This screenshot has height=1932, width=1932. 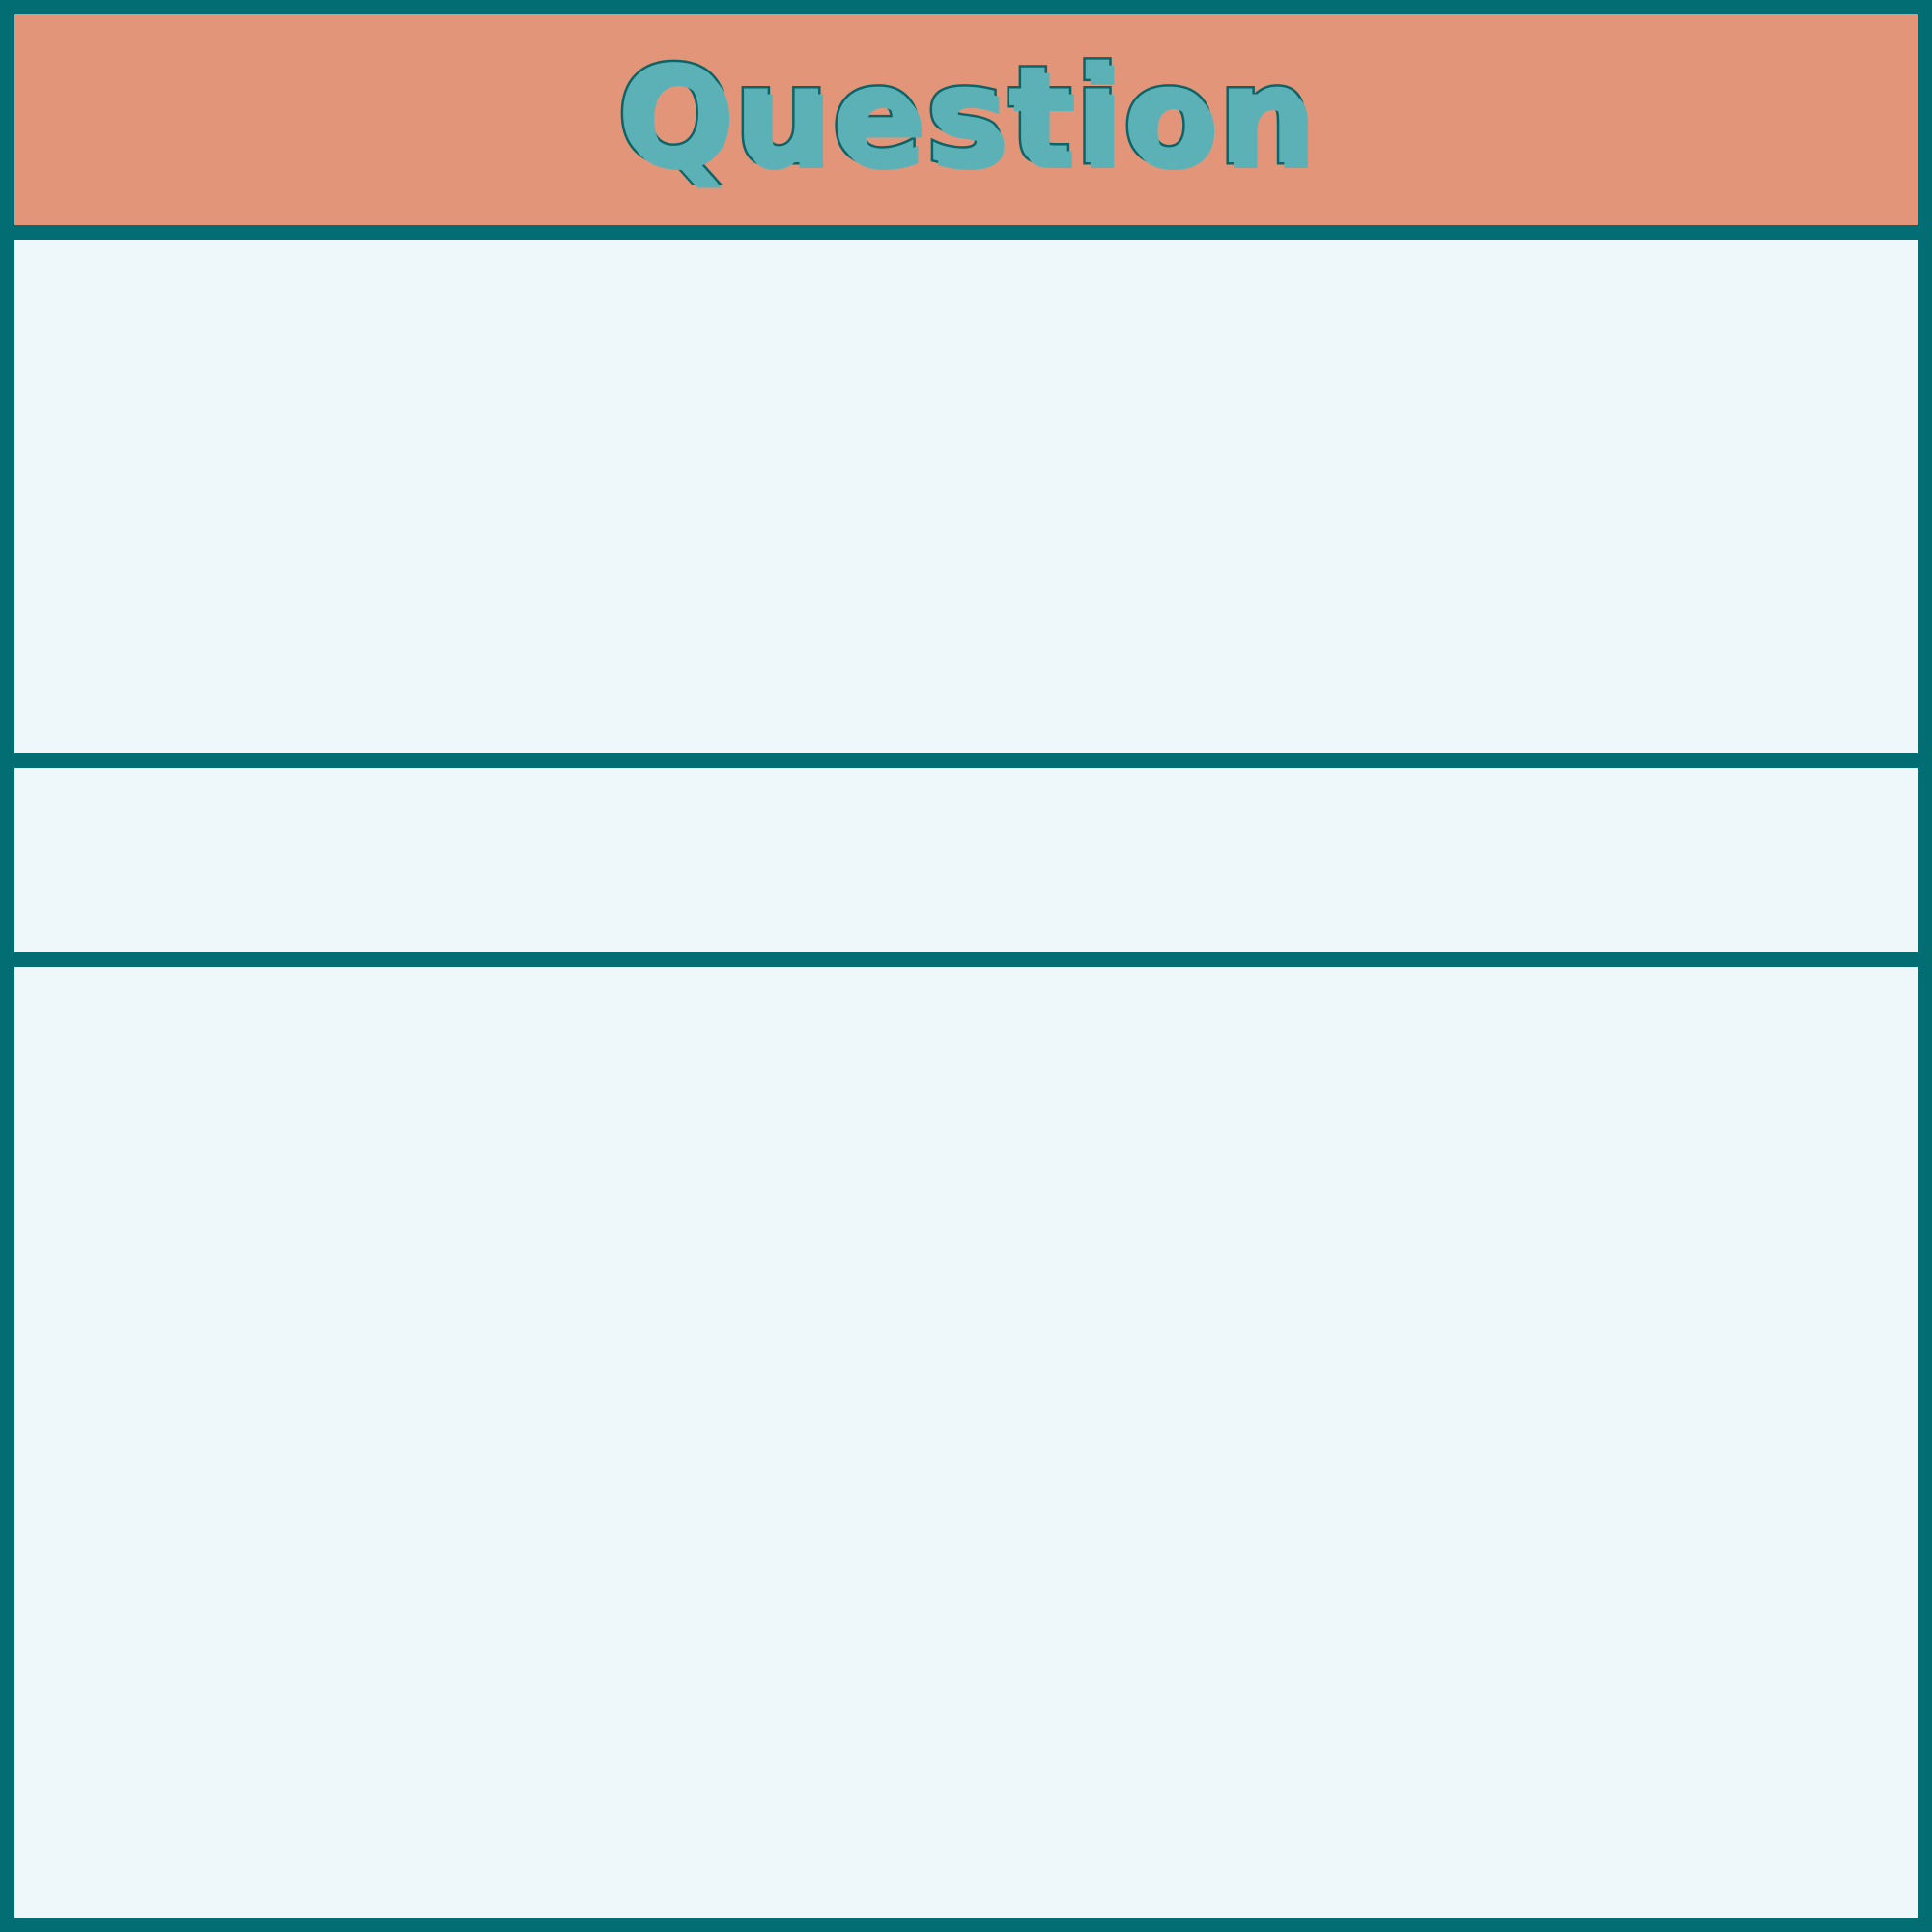 What do you see at coordinates (965, 116) in the screenshot?
I see `card-title: Question` at bounding box center [965, 116].